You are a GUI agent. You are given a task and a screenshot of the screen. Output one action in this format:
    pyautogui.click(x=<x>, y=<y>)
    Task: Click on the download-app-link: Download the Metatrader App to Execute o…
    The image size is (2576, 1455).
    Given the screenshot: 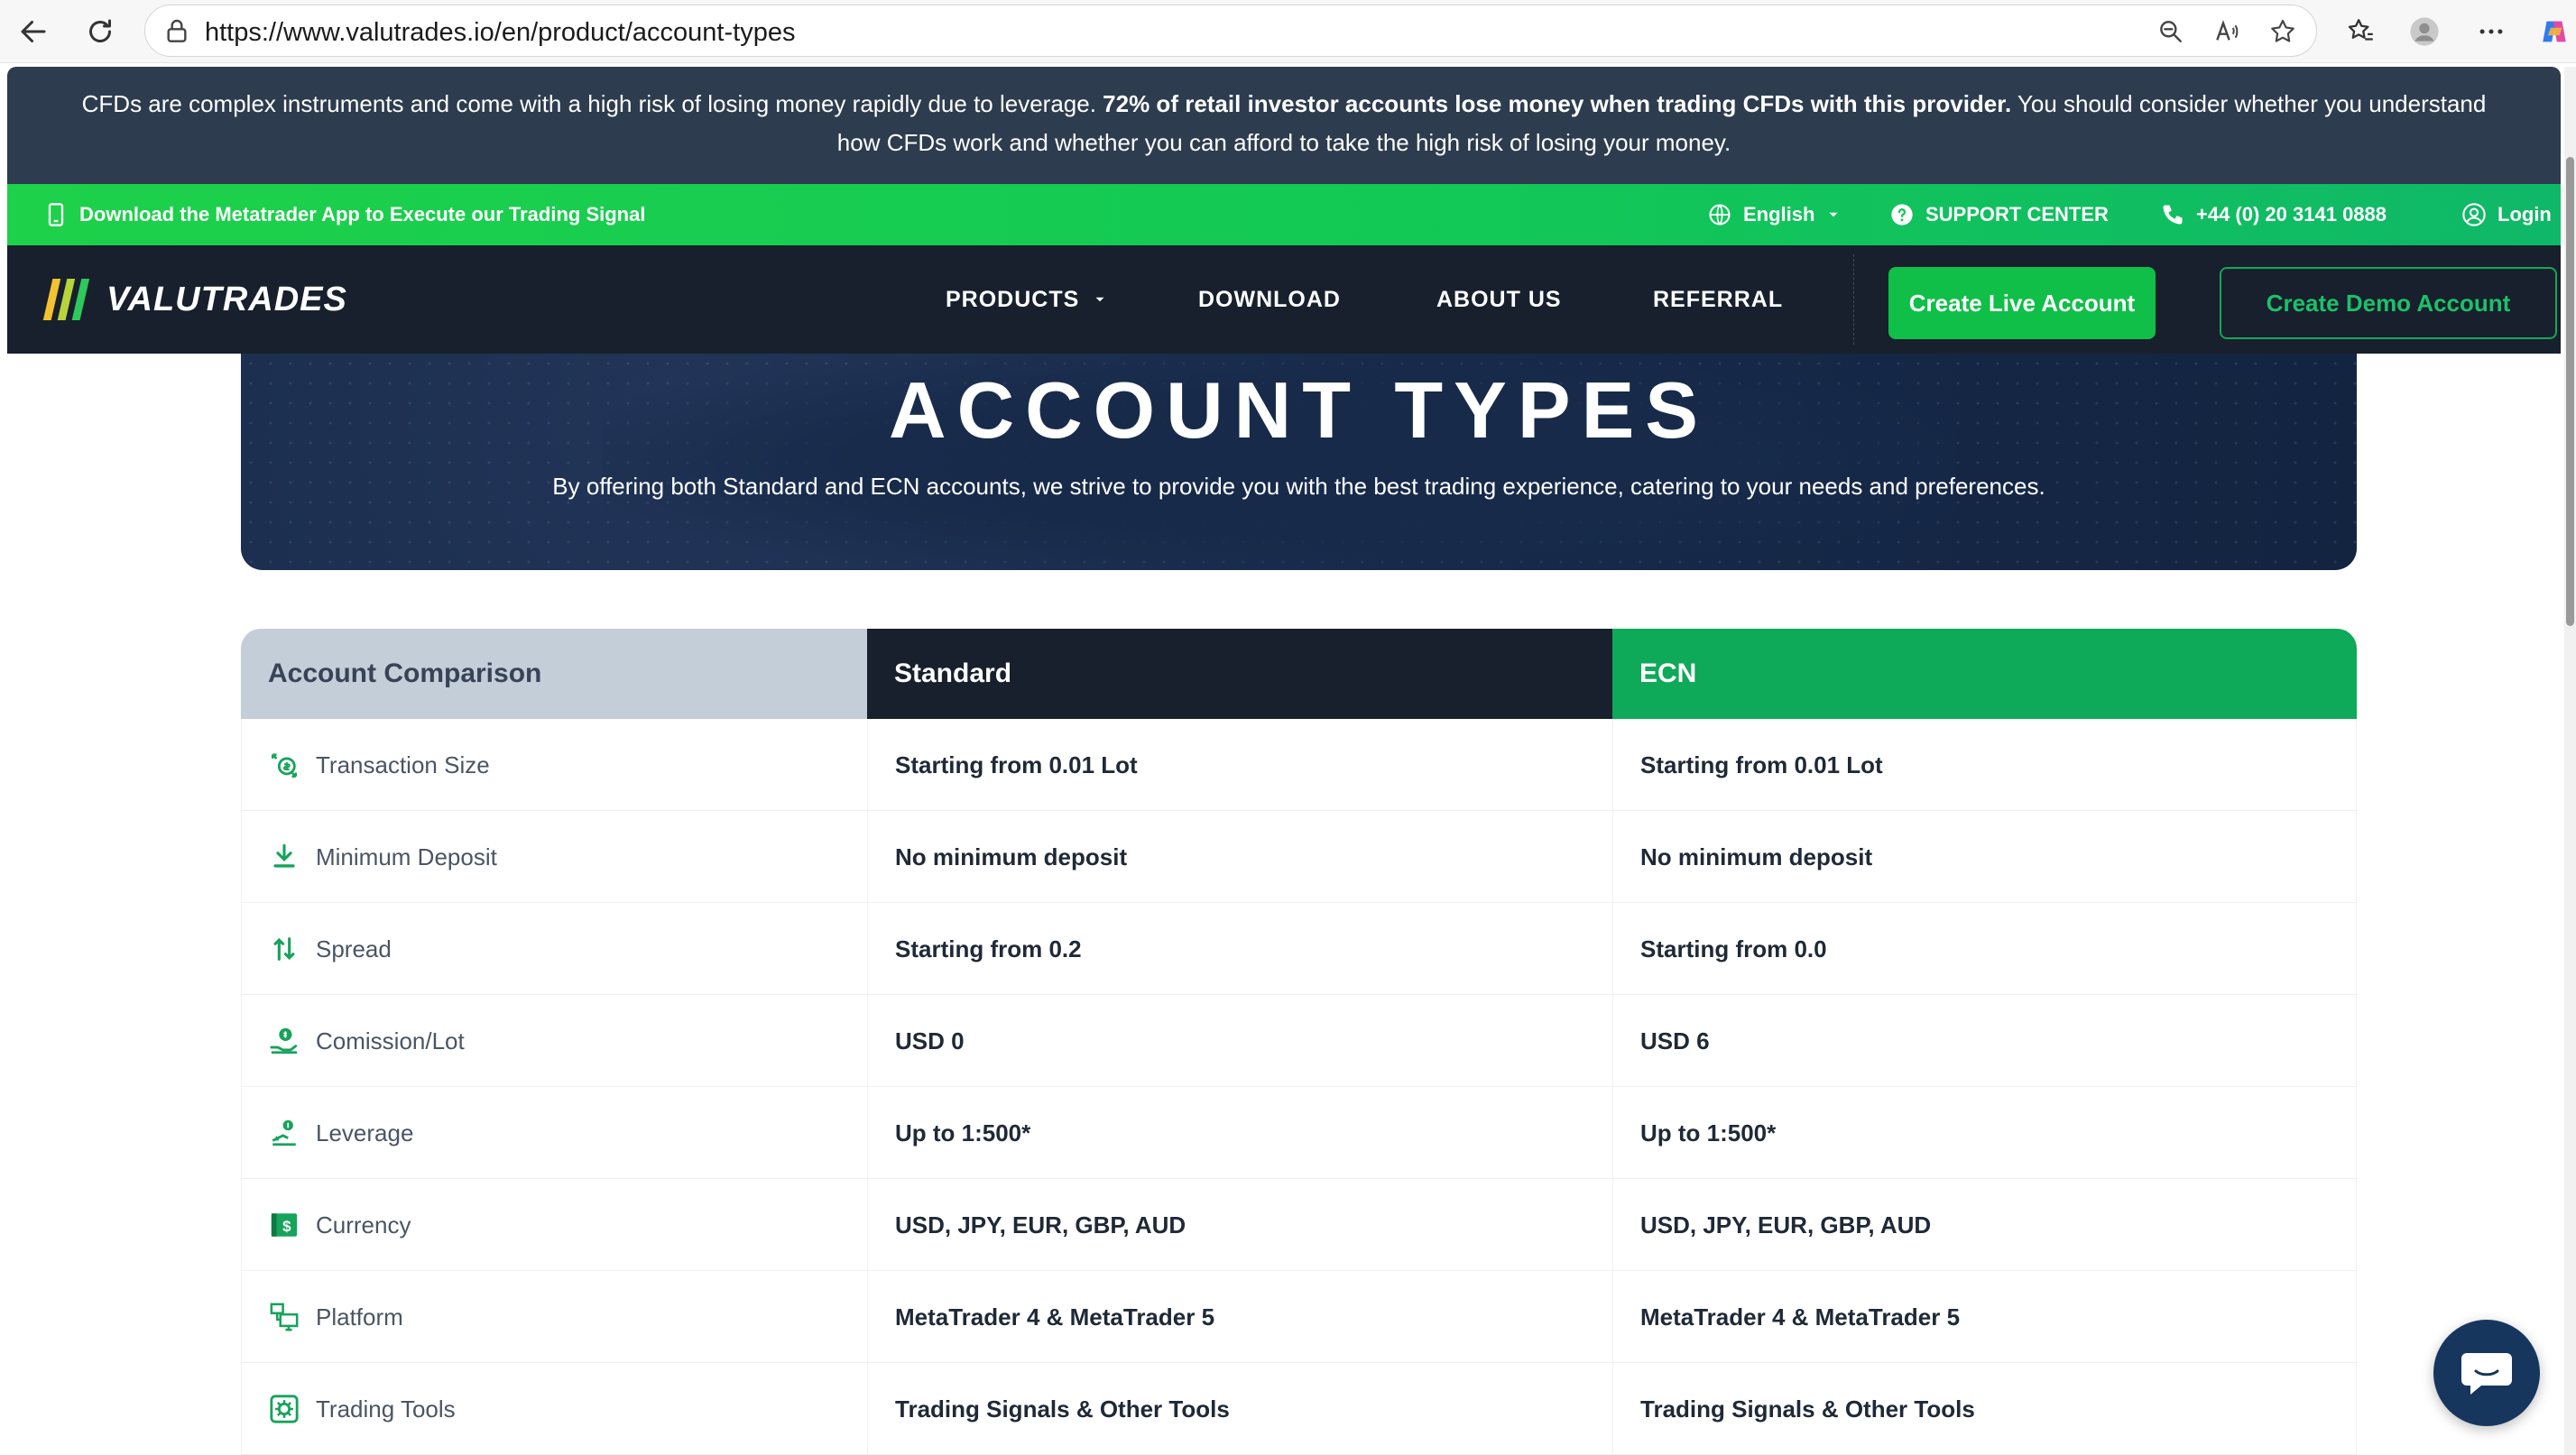 What is the action you would take?
    pyautogui.click(x=344, y=215)
    